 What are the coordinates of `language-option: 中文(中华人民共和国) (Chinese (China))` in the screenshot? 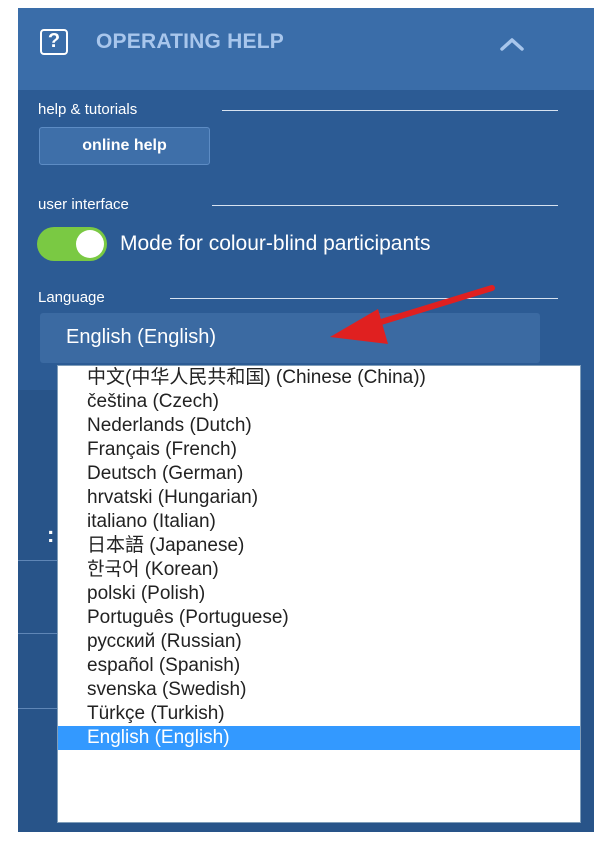 It's located at (319, 378).